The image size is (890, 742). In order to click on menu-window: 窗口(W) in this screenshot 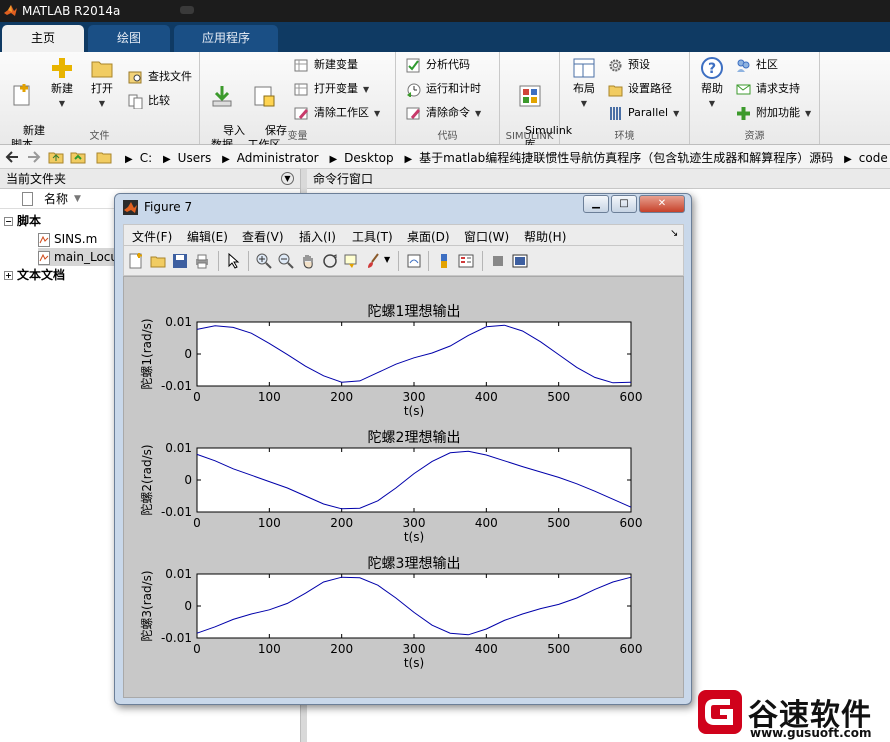, I will do `click(486, 236)`.